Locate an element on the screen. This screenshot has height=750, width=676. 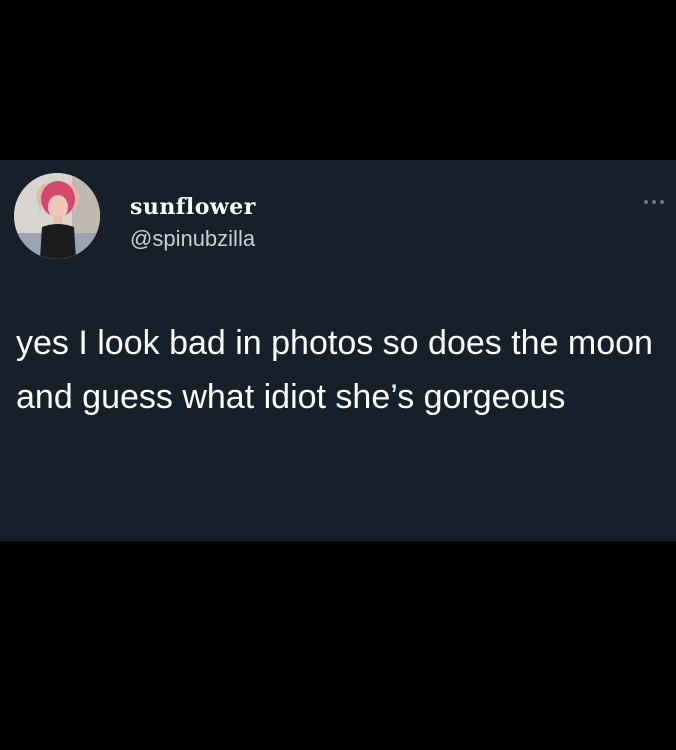
display-name: sunflower is located at coordinates (193, 207).